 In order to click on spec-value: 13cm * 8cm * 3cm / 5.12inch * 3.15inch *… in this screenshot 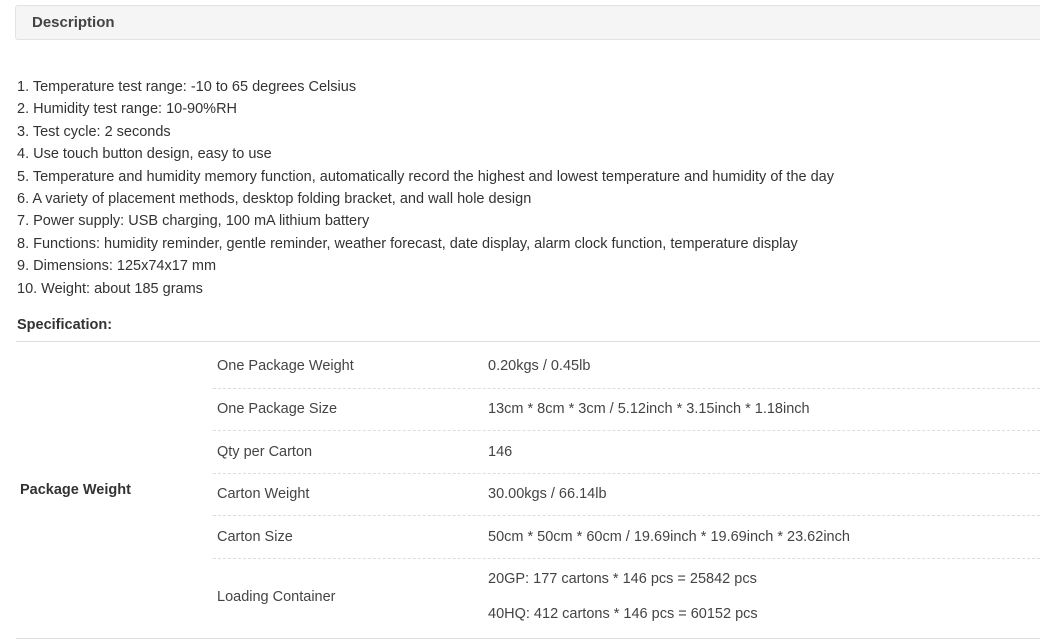, I will do `click(649, 409)`.